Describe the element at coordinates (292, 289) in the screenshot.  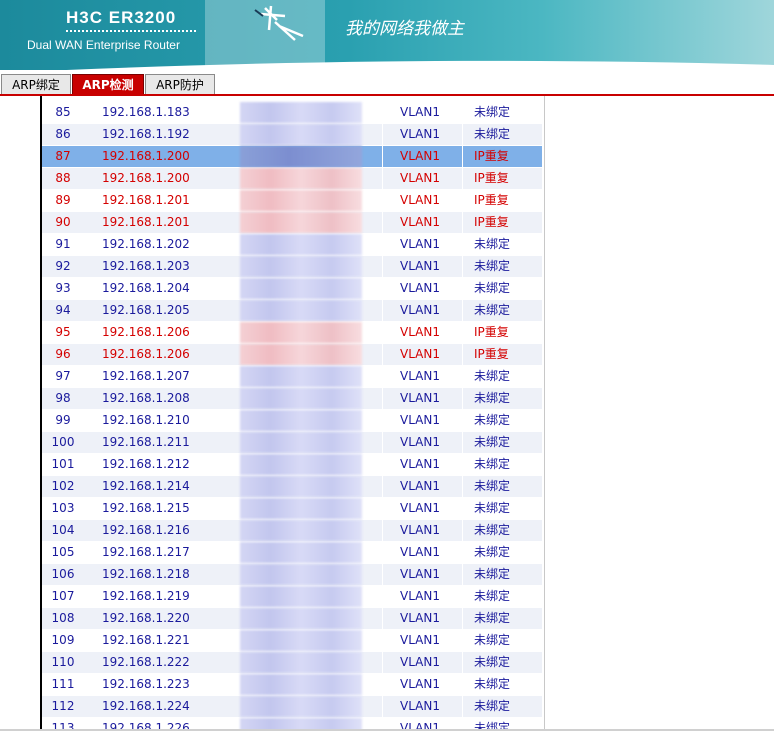
I see `table-row: 93 192.168.1.204 VLAN1 未绑定` at that location.